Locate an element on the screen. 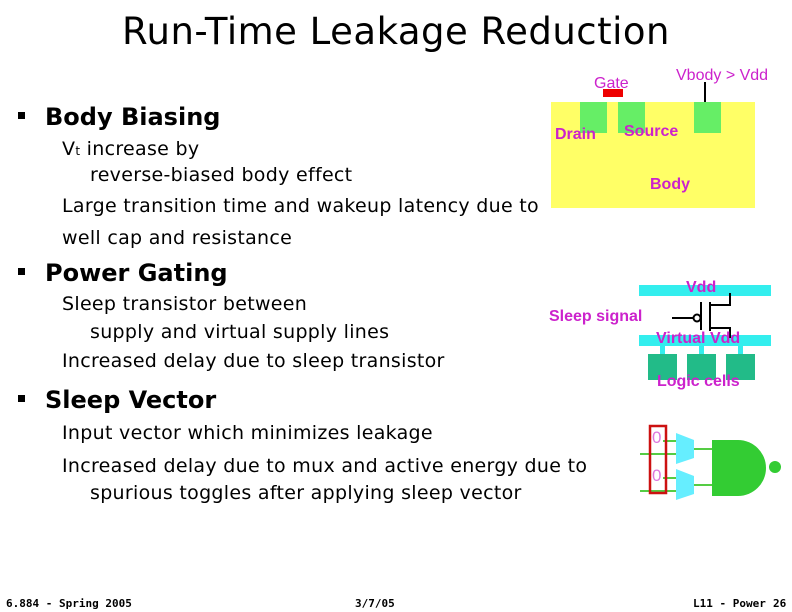 This screenshot has height=612, width=792. source-label: Source is located at coordinates (651, 131).